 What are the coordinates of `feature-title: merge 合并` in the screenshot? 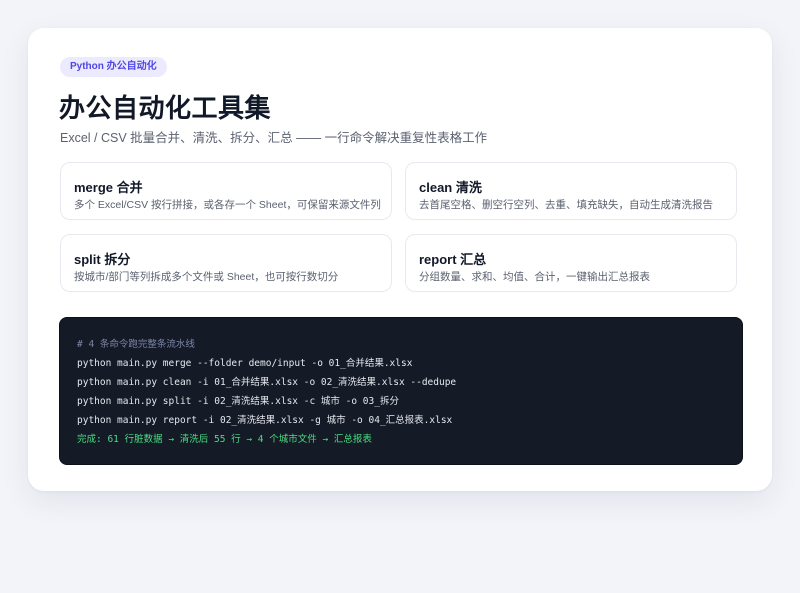 It's located at (108, 187).